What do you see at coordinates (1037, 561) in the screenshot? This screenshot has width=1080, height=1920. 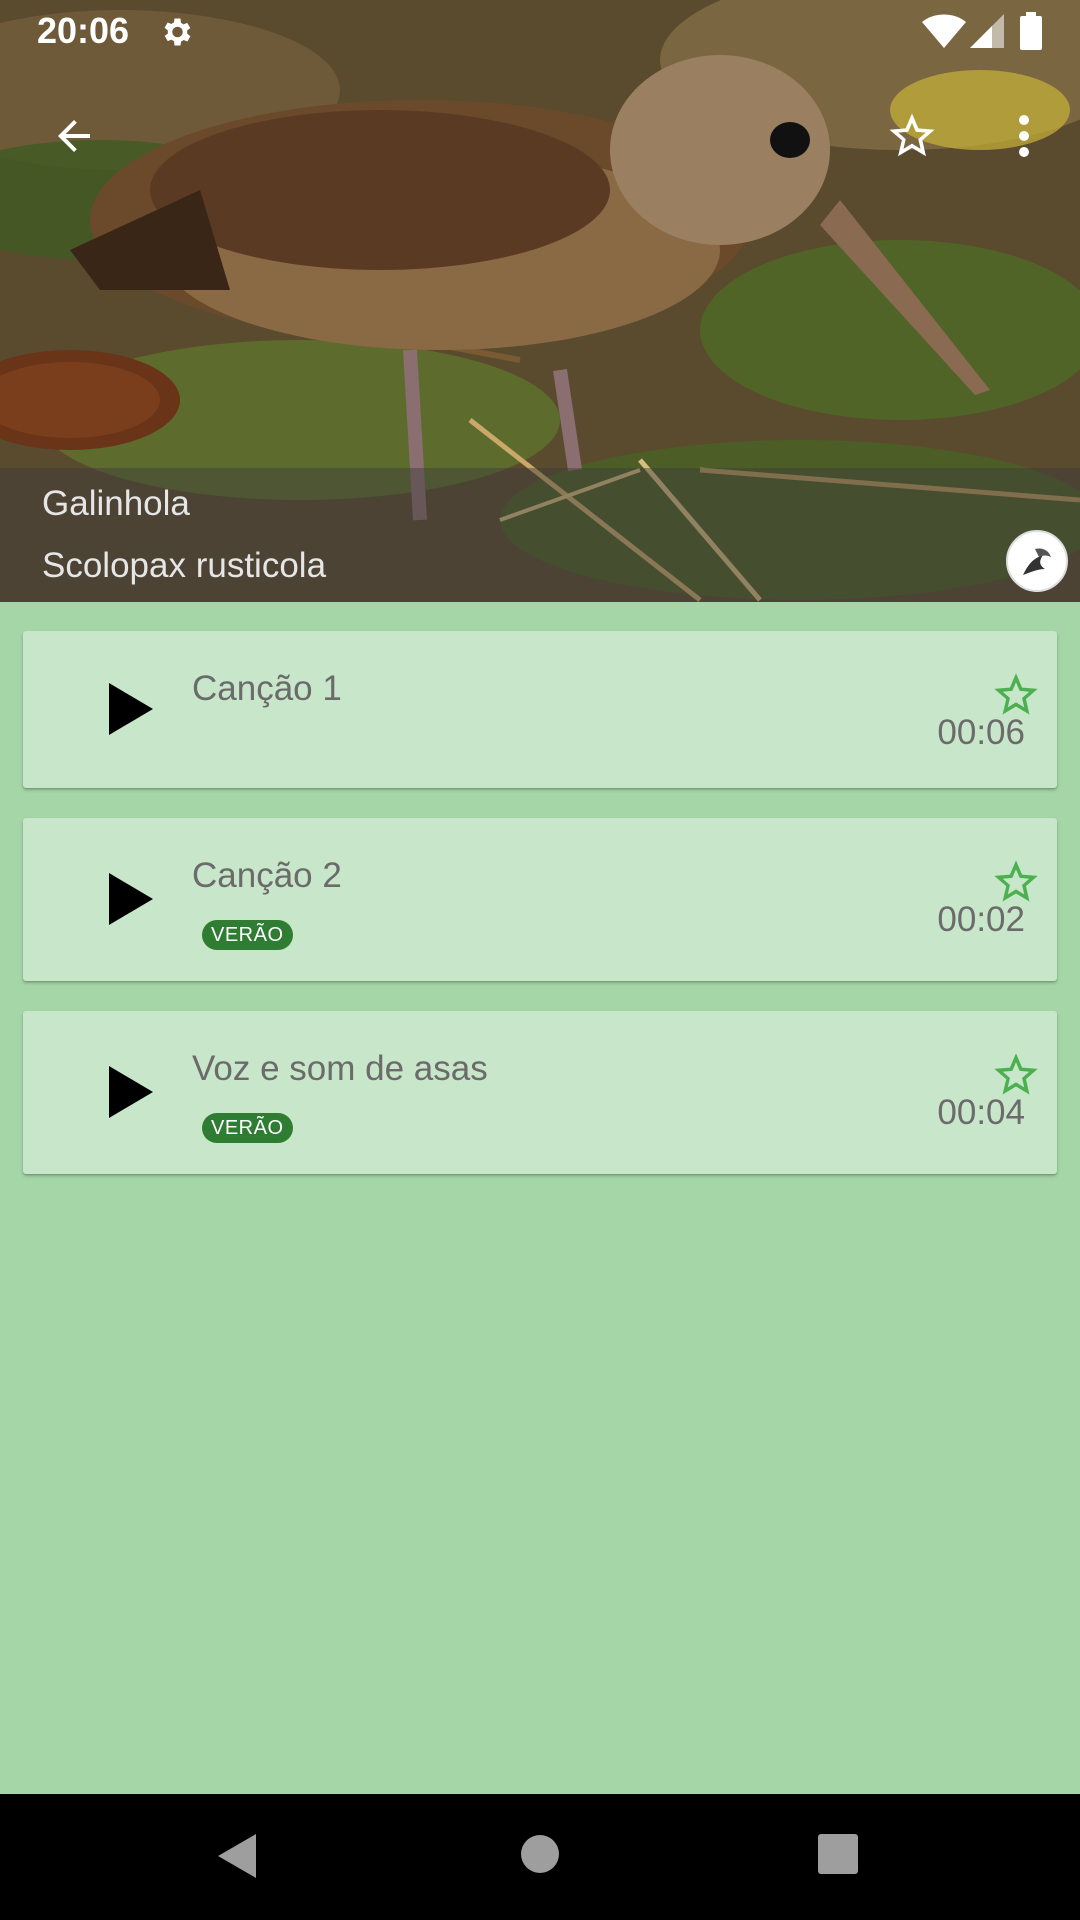 I see `app-logo-icon` at bounding box center [1037, 561].